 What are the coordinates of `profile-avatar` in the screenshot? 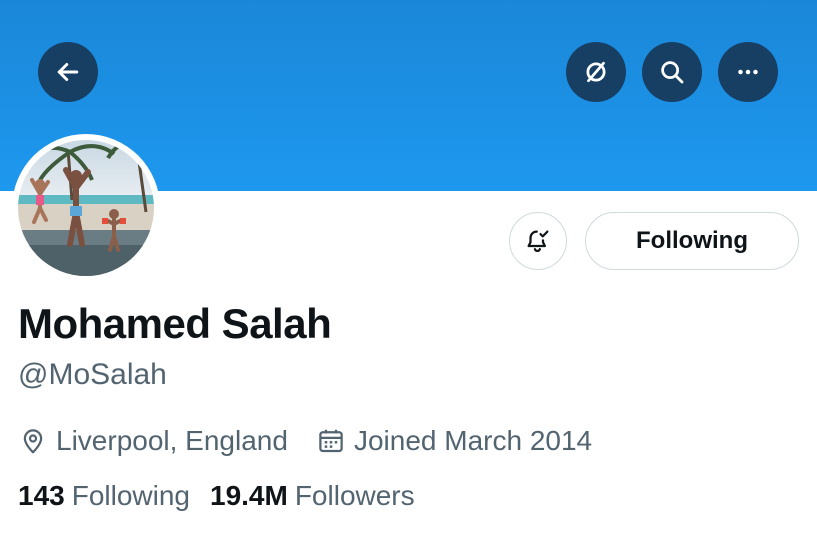 It's located at (86, 208).